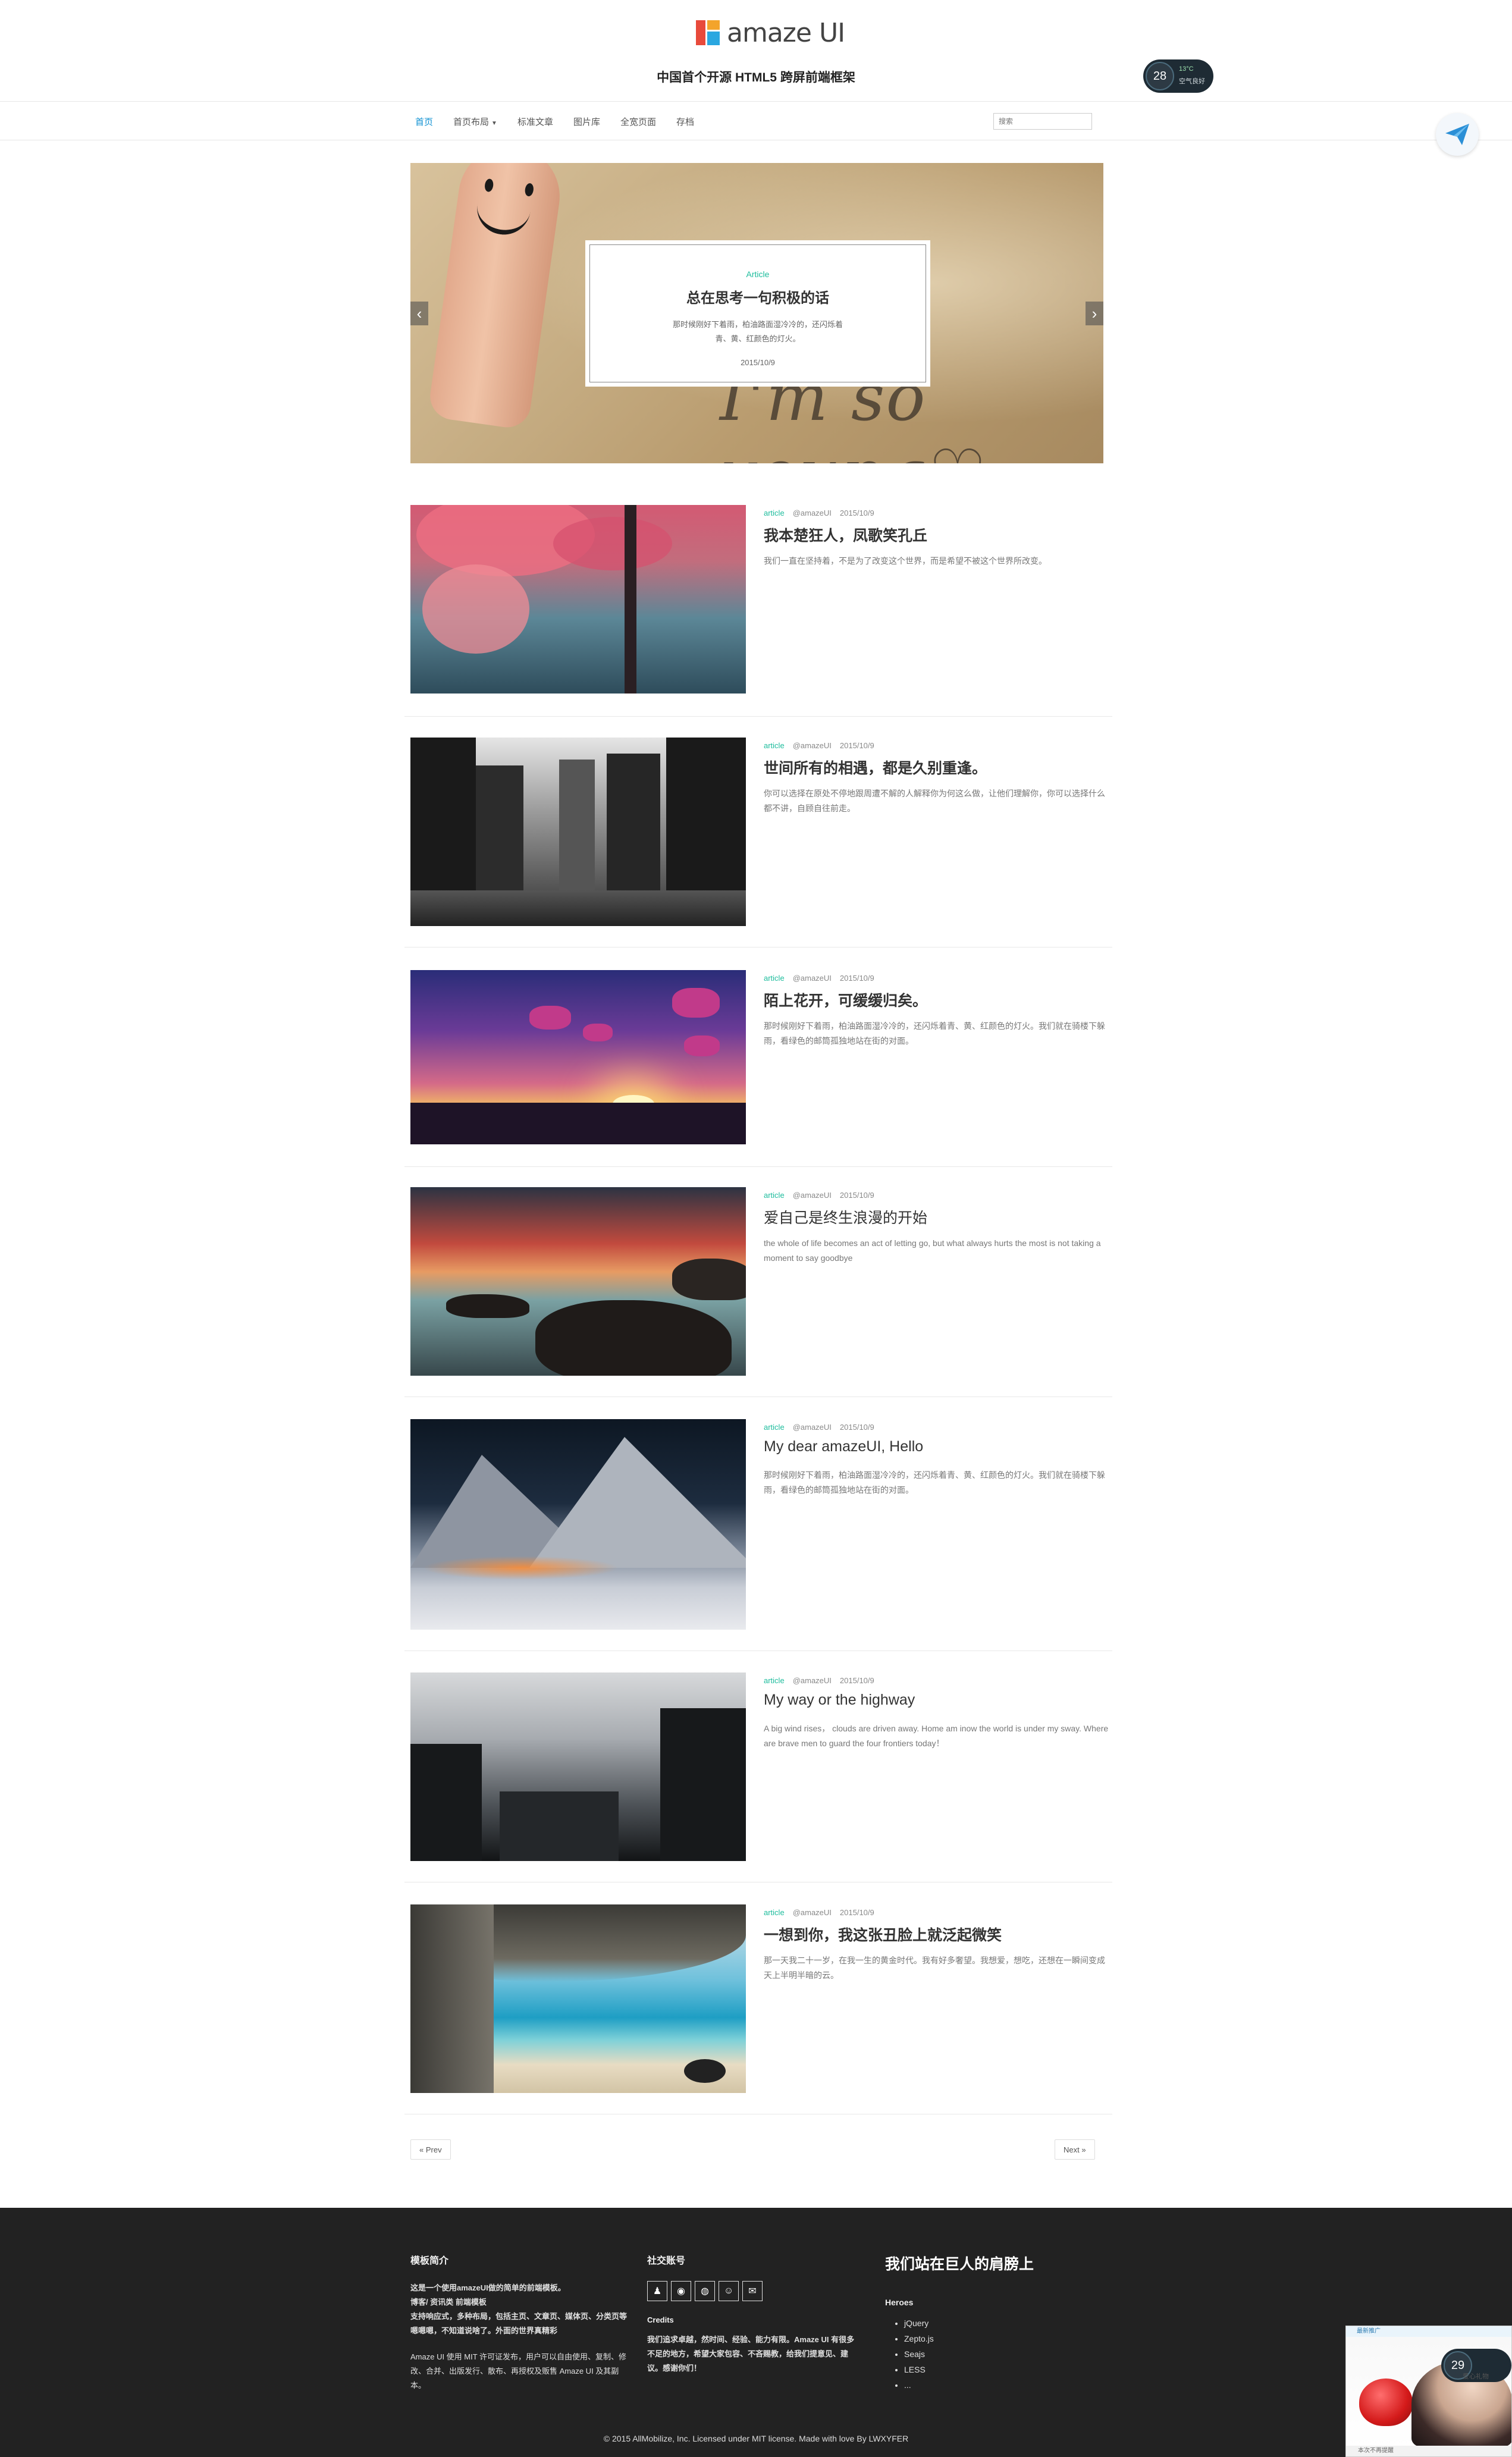 This screenshot has width=1512, height=2457. I want to click on qq-icon: ♟, so click(657, 2291).